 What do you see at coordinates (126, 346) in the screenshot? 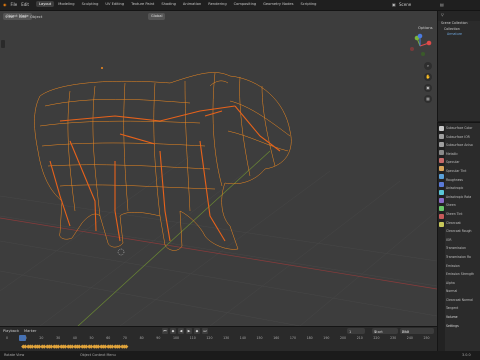
I see `keyframe-marker` at bounding box center [126, 346].